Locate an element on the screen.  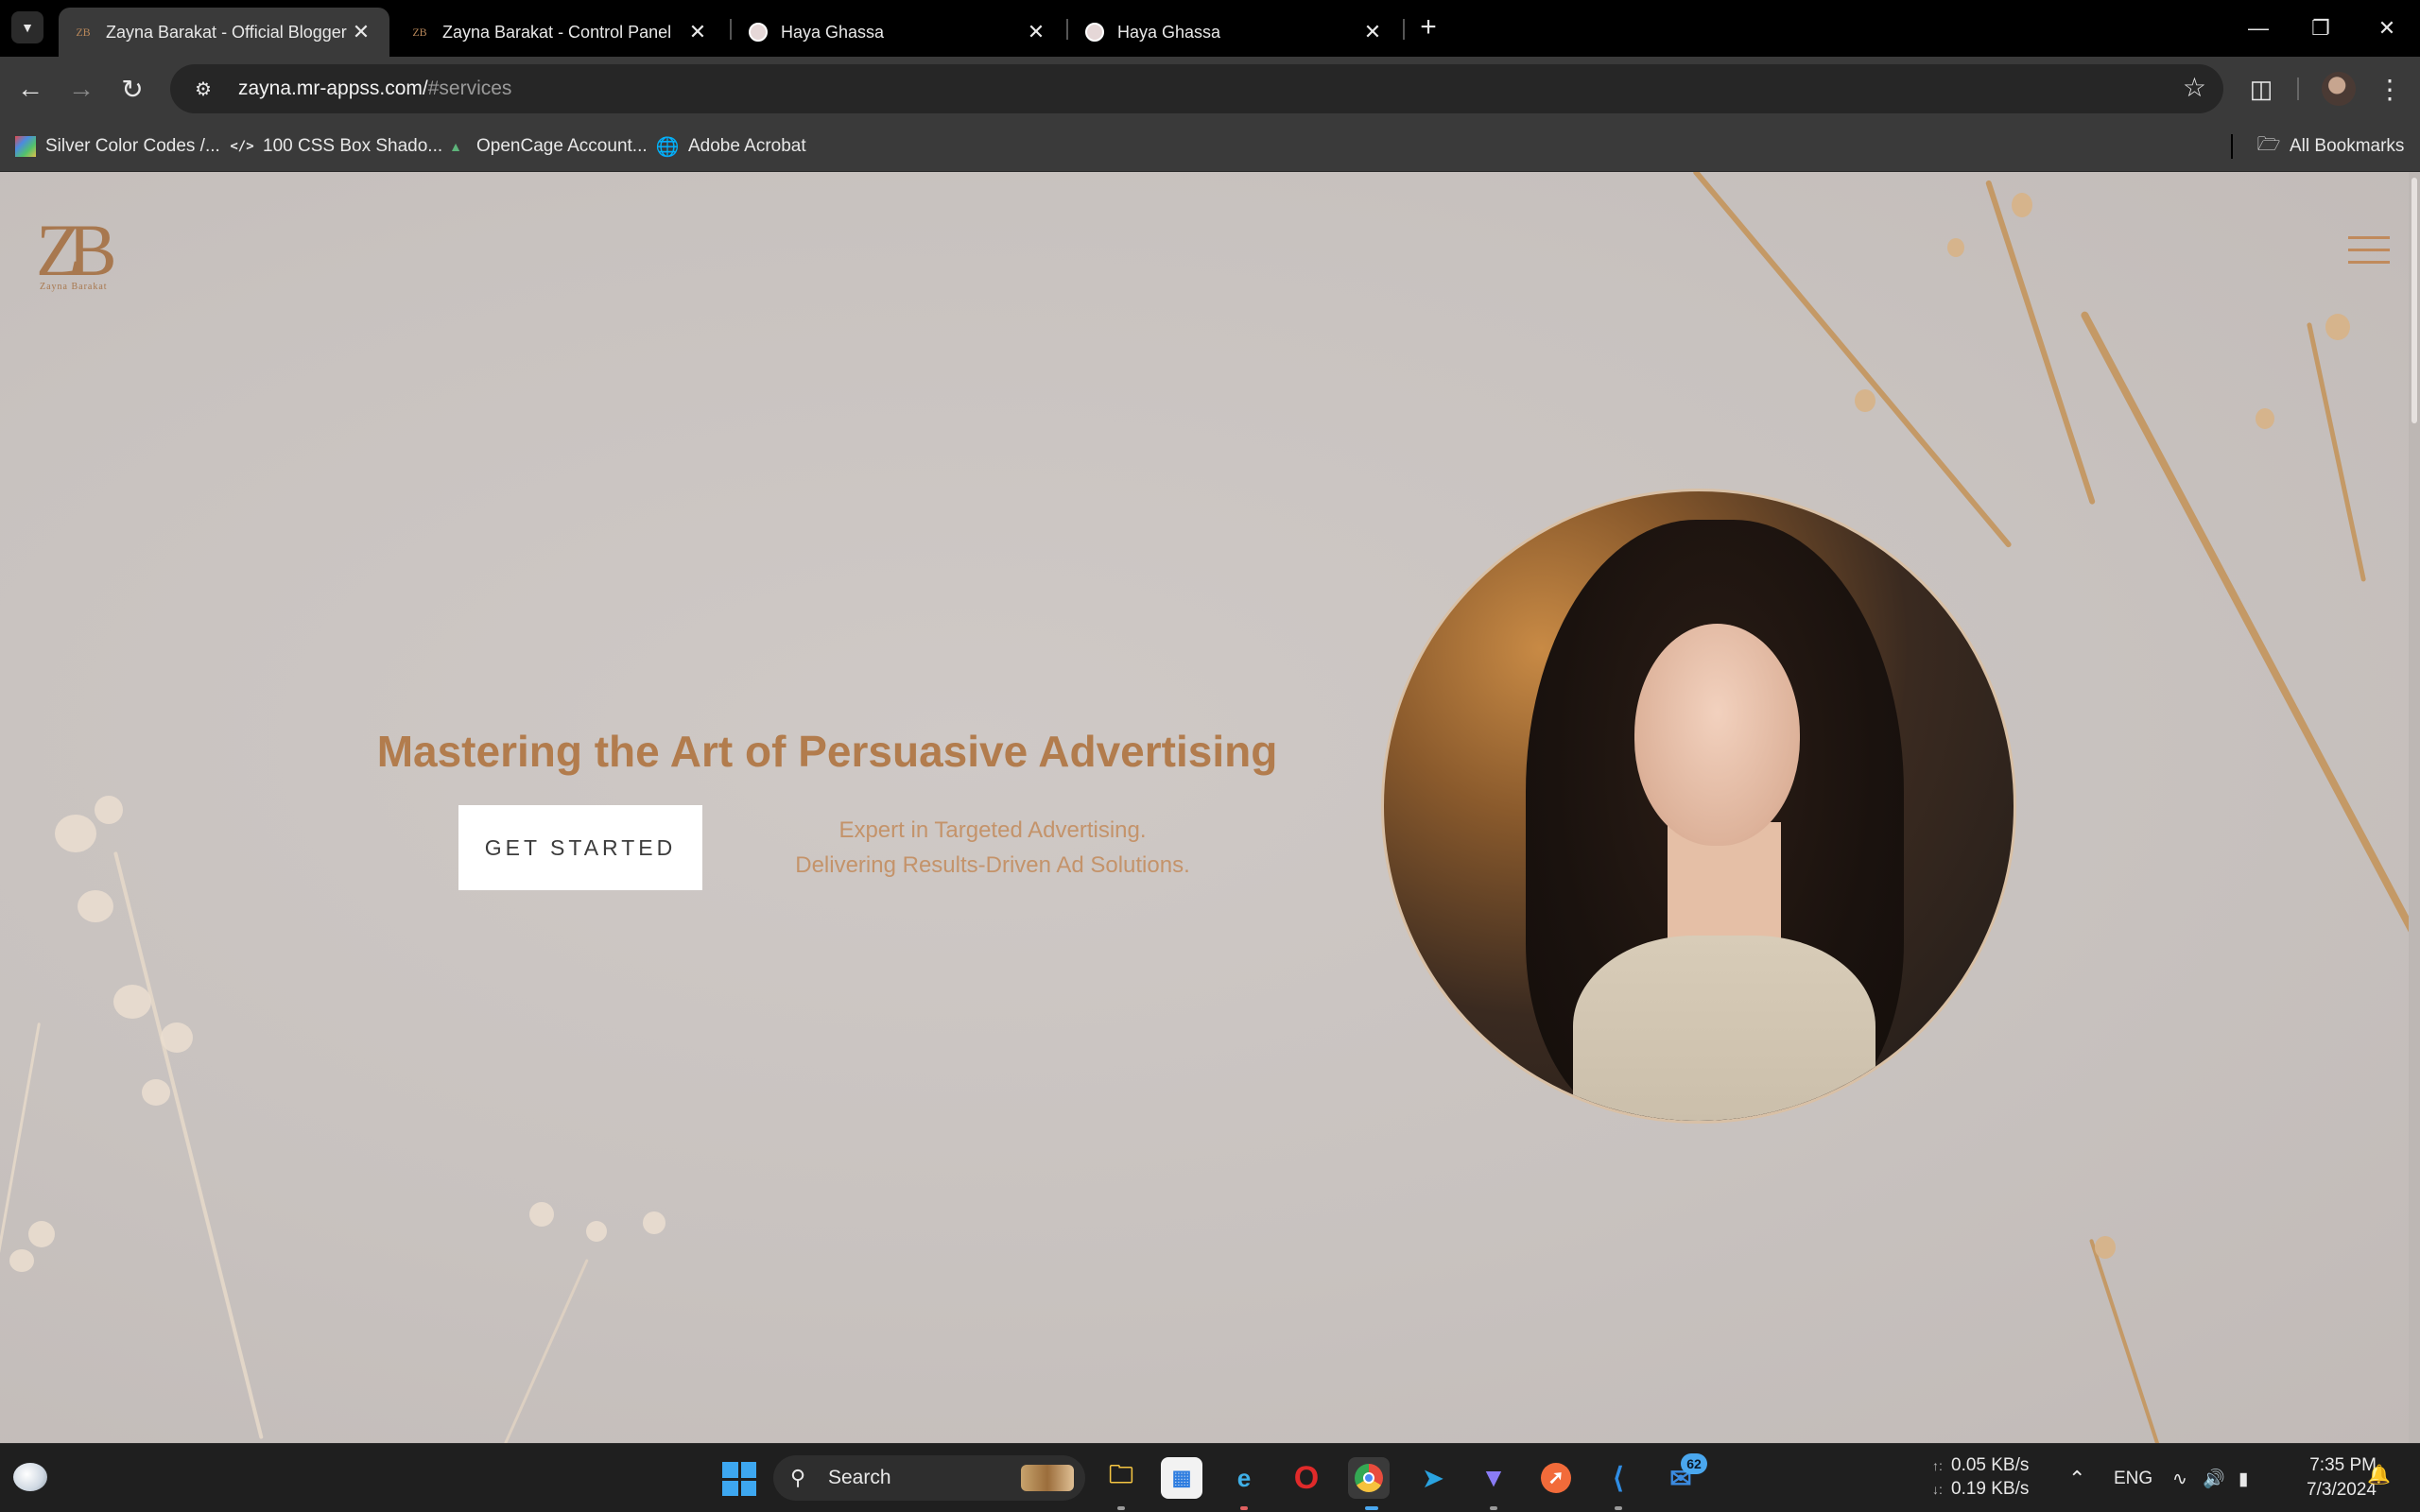
tab-title: Haya Ghassa is located at coordinates (833, 32).